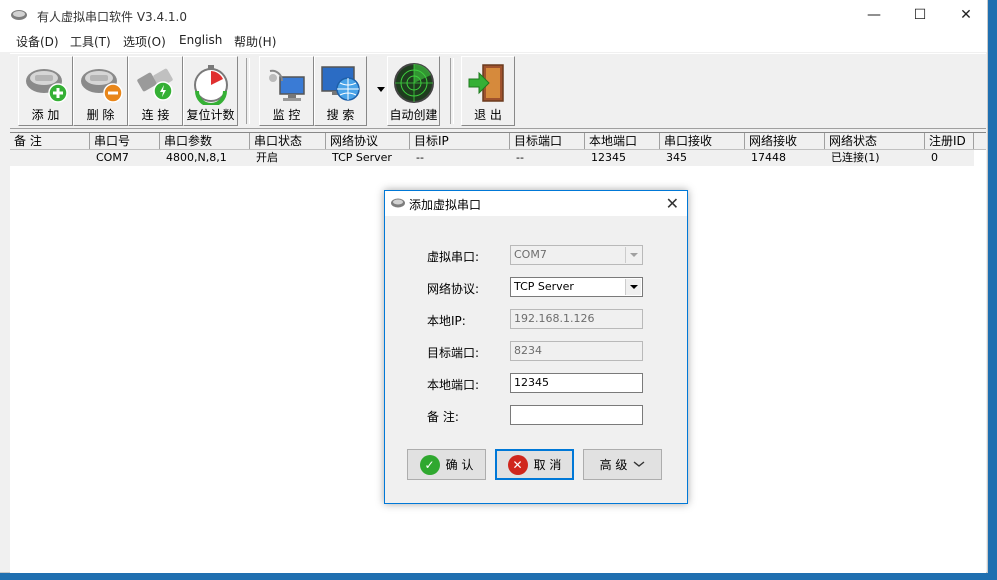  What do you see at coordinates (413, 83) in the screenshot?
I see `radar-icon` at bounding box center [413, 83].